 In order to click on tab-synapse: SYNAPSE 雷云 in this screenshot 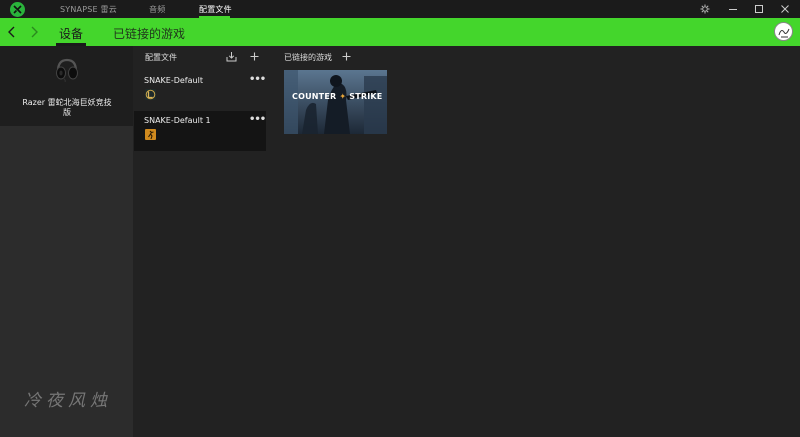, I will do `click(88, 9)`.